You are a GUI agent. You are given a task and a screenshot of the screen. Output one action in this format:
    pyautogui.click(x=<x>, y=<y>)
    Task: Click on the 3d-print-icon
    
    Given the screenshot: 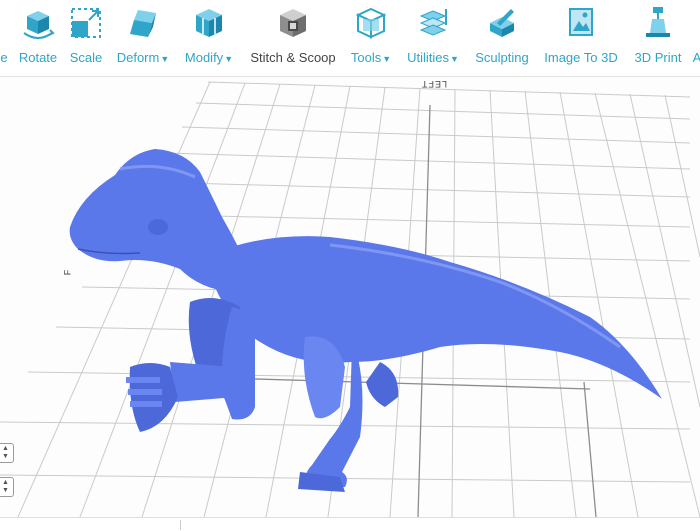 What is the action you would take?
    pyautogui.click(x=658, y=23)
    